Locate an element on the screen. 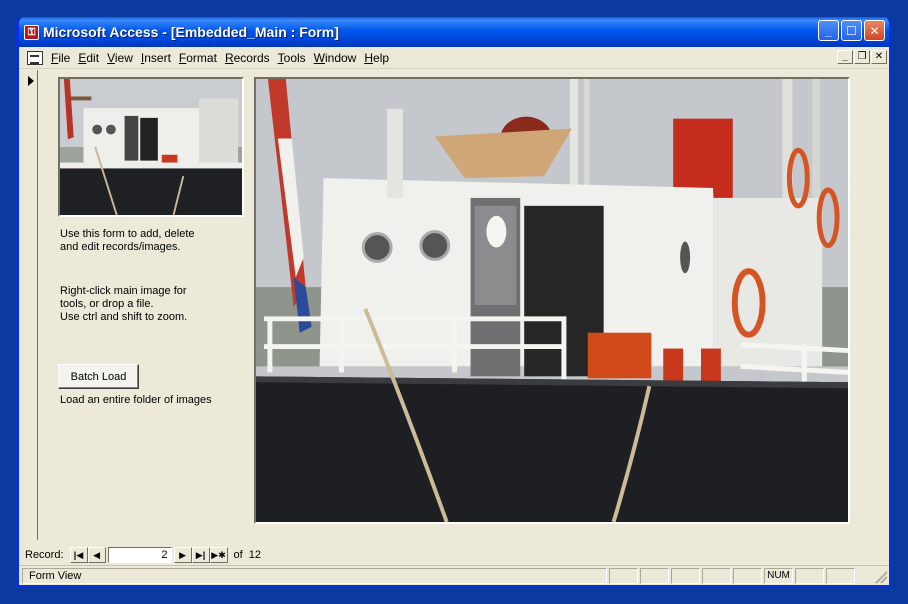 Image resolution: width=908 pixels, height=604 pixels. first-record-icon: |◀ is located at coordinates (78, 554).